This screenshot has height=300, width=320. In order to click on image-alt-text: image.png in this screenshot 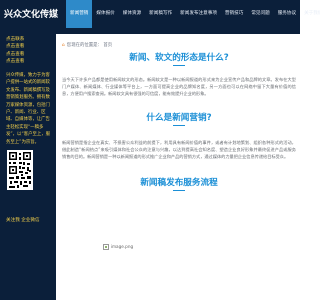, I will do `click(122, 246)`.